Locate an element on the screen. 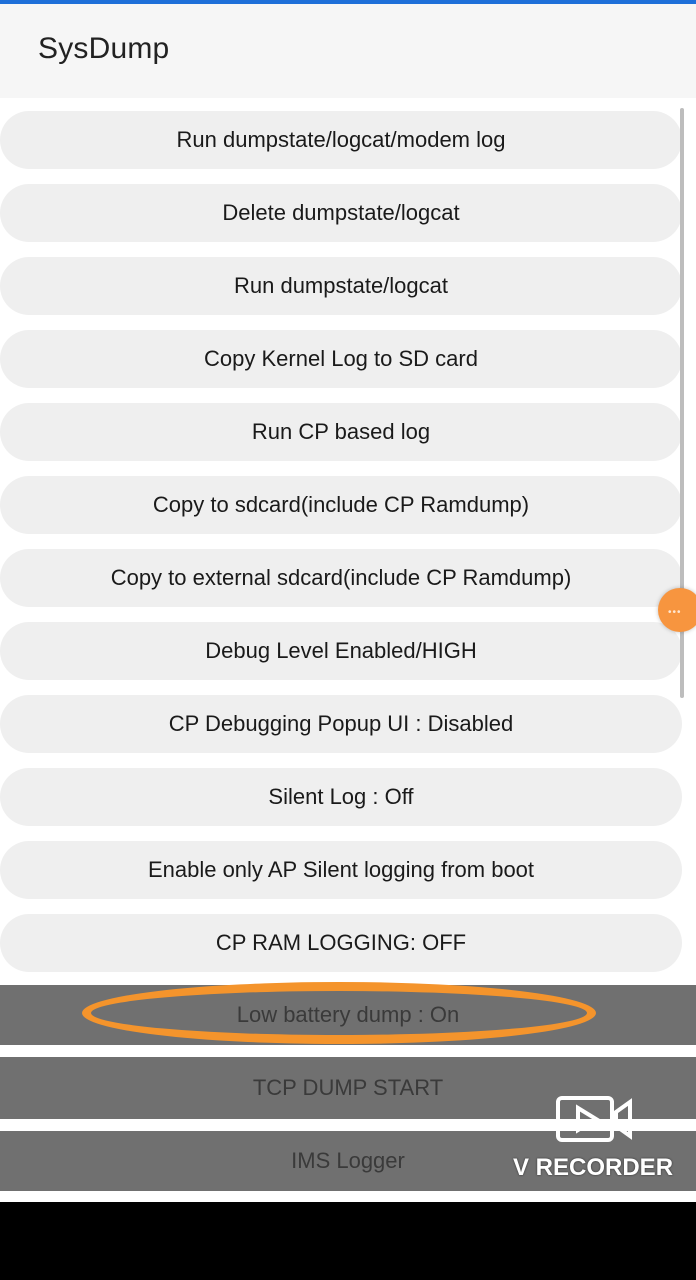 The height and width of the screenshot is (1280, 696). page-title: SysDump is located at coordinates (104, 48).